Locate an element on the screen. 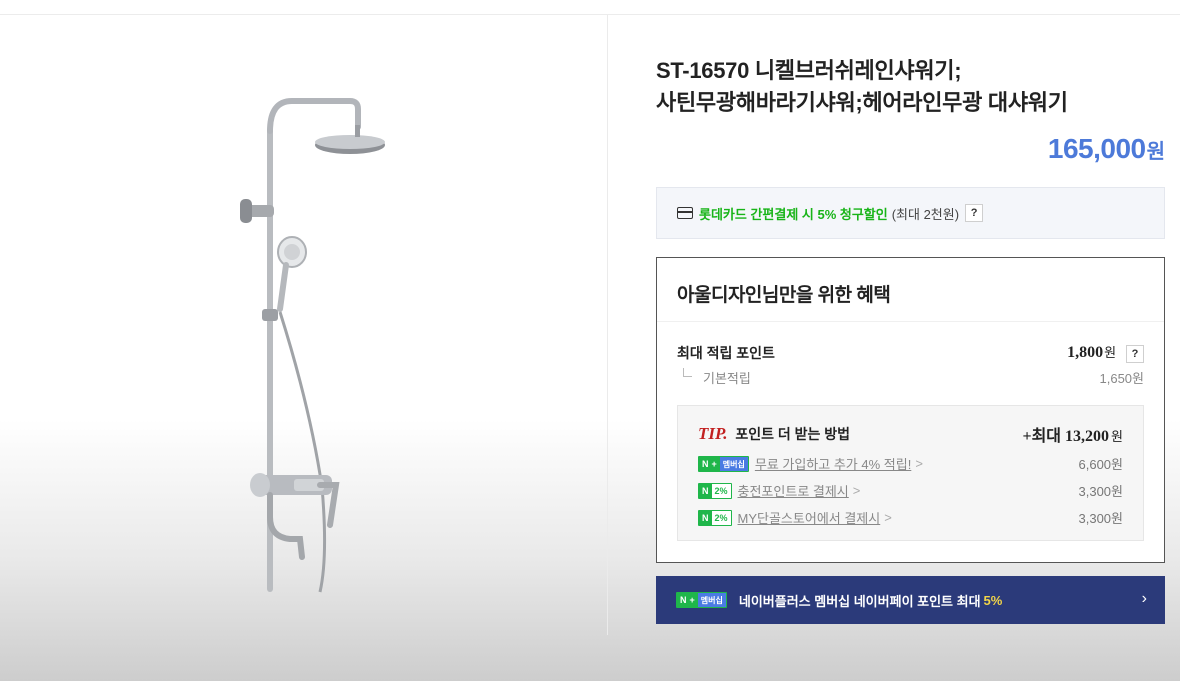 The width and height of the screenshot is (1180, 681). tip-total: +최대 13,200 원 is located at coordinates (1072, 436).